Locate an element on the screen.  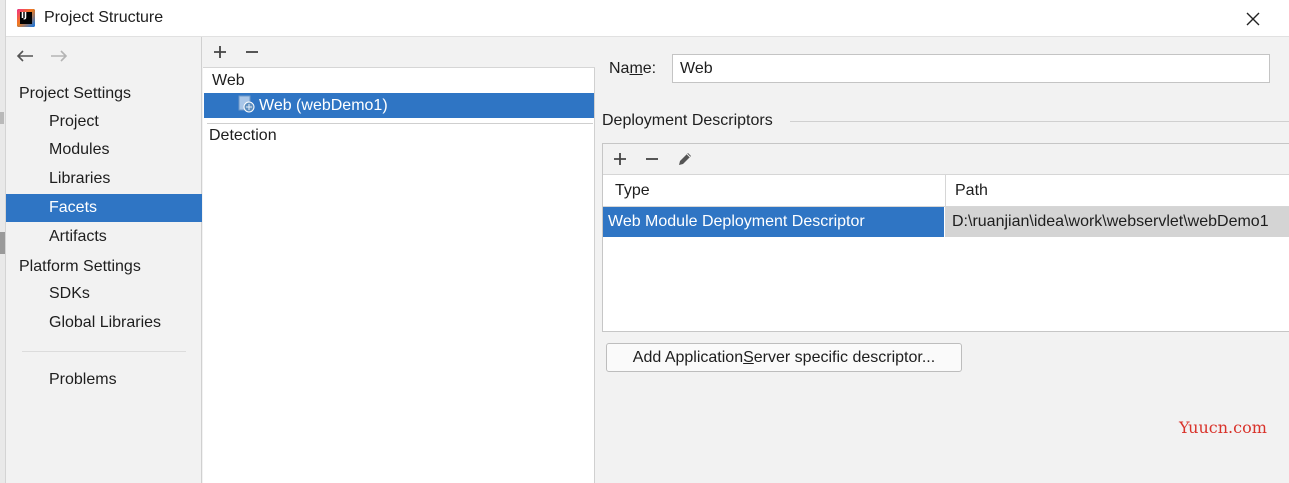
edit-descriptor-button is located at coordinates (685, 159).